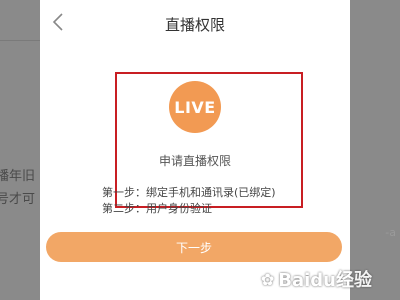 The width and height of the screenshot is (400, 300). I want to click on baidu-paw-icon: ✿, so click(267, 279).